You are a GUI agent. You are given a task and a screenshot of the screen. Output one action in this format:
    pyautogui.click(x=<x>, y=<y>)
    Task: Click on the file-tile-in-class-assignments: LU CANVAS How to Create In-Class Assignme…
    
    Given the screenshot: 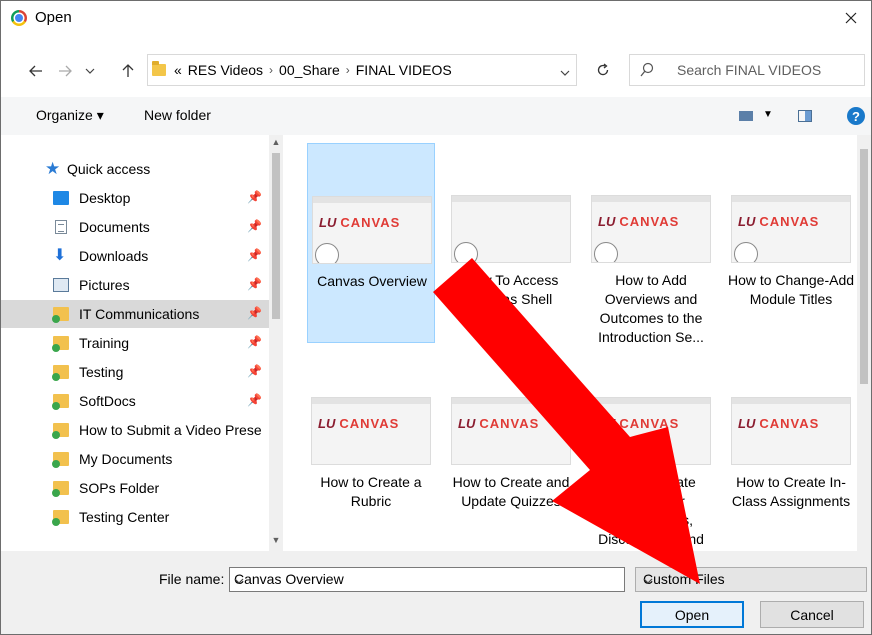 What is the action you would take?
    pyautogui.click(x=791, y=445)
    